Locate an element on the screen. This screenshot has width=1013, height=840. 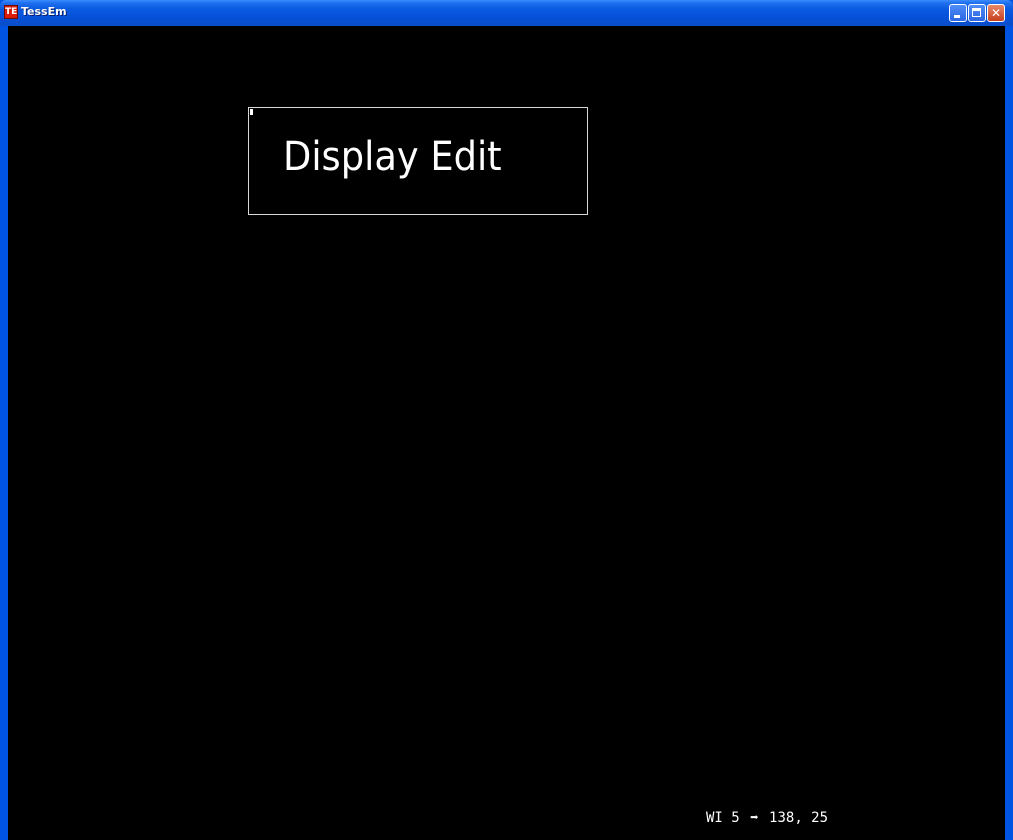
close-icon: ✕ is located at coordinates (996, 13).